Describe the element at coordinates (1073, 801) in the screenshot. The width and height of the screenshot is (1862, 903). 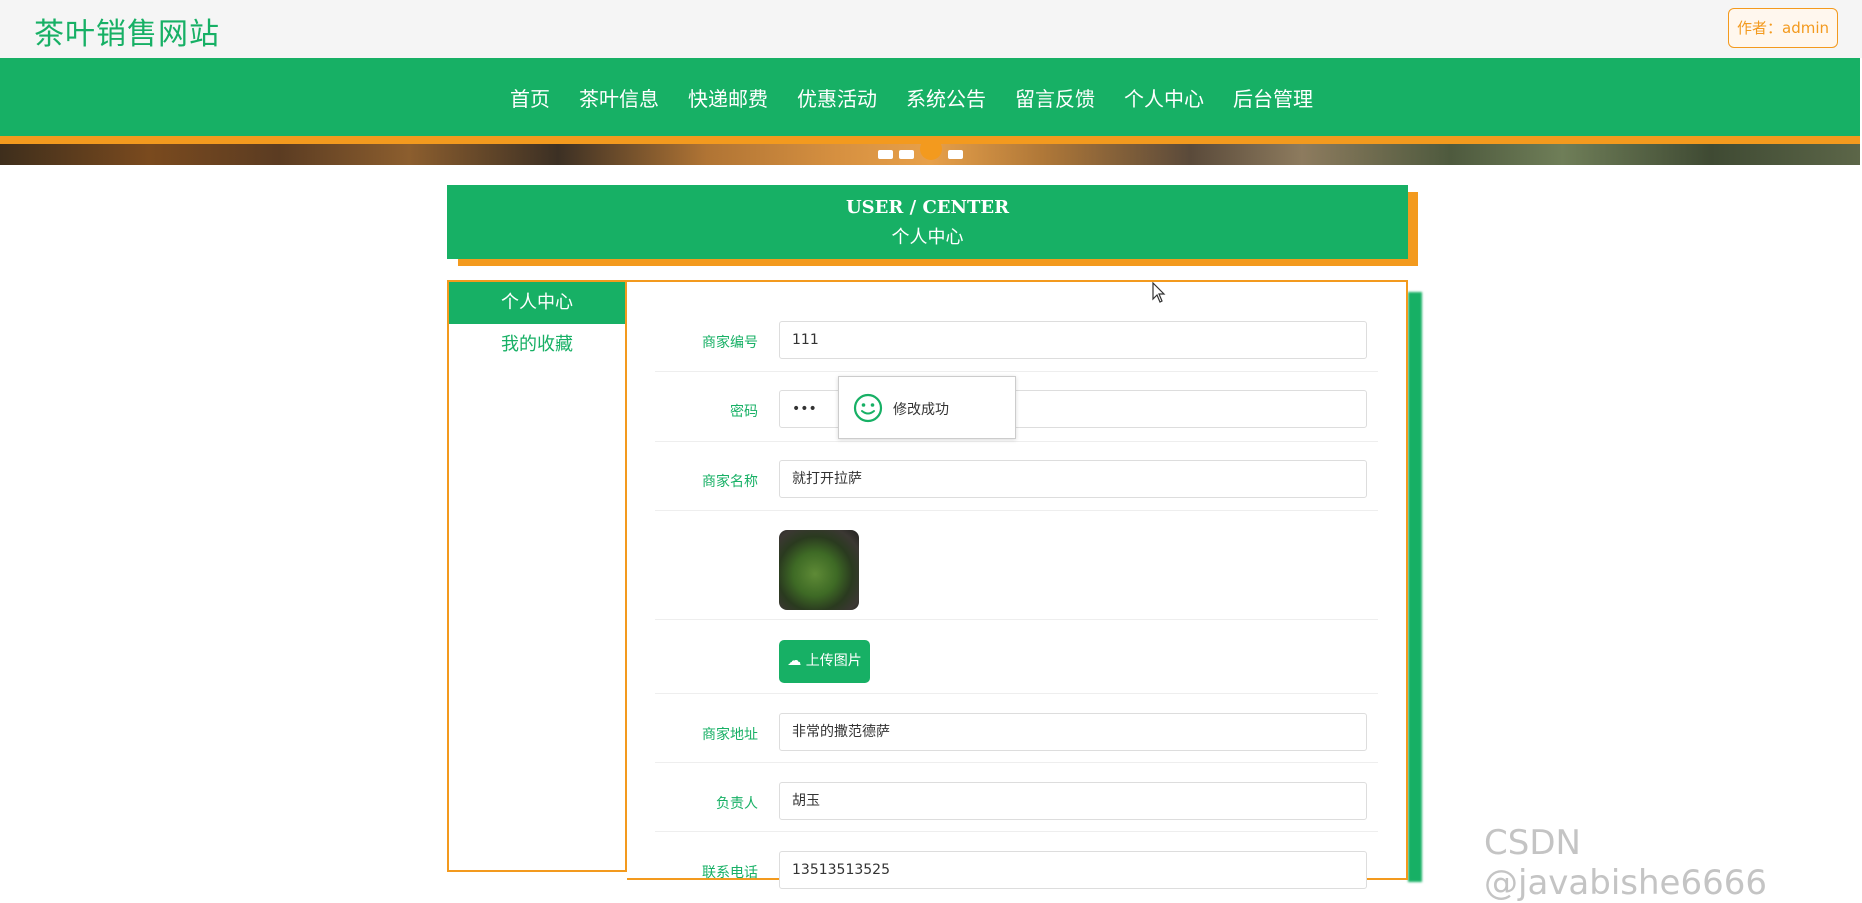
I see `manager-input: 胡玉` at that location.